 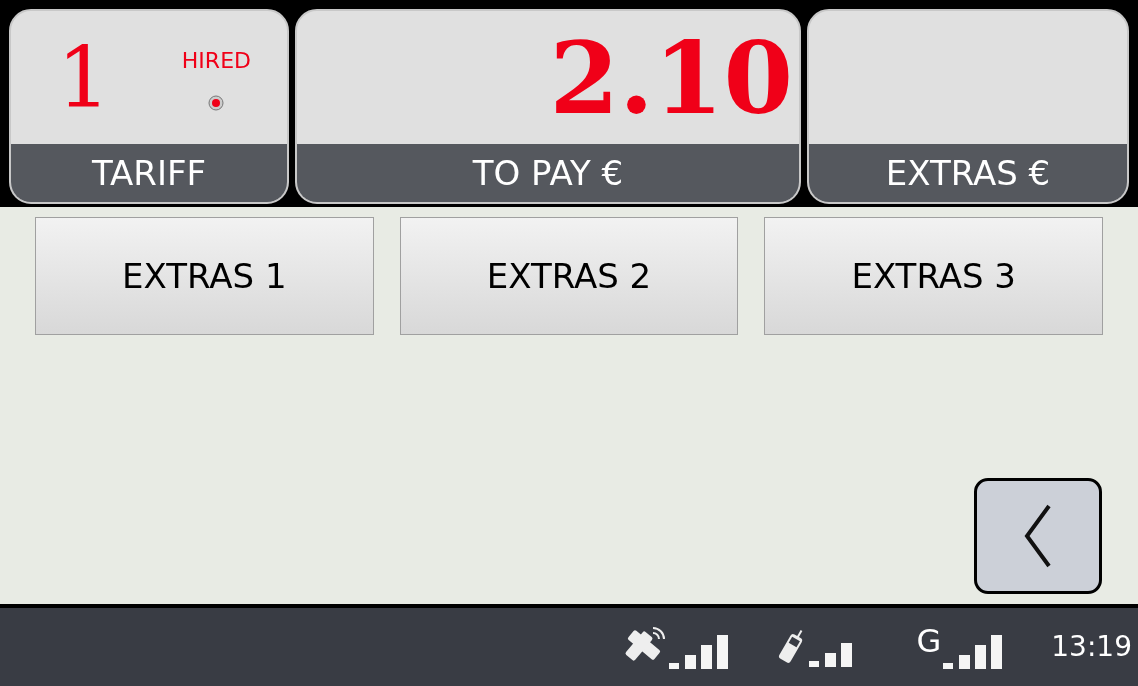 What do you see at coordinates (671, 77) in the screenshot?
I see `fare-amount: 2.10` at bounding box center [671, 77].